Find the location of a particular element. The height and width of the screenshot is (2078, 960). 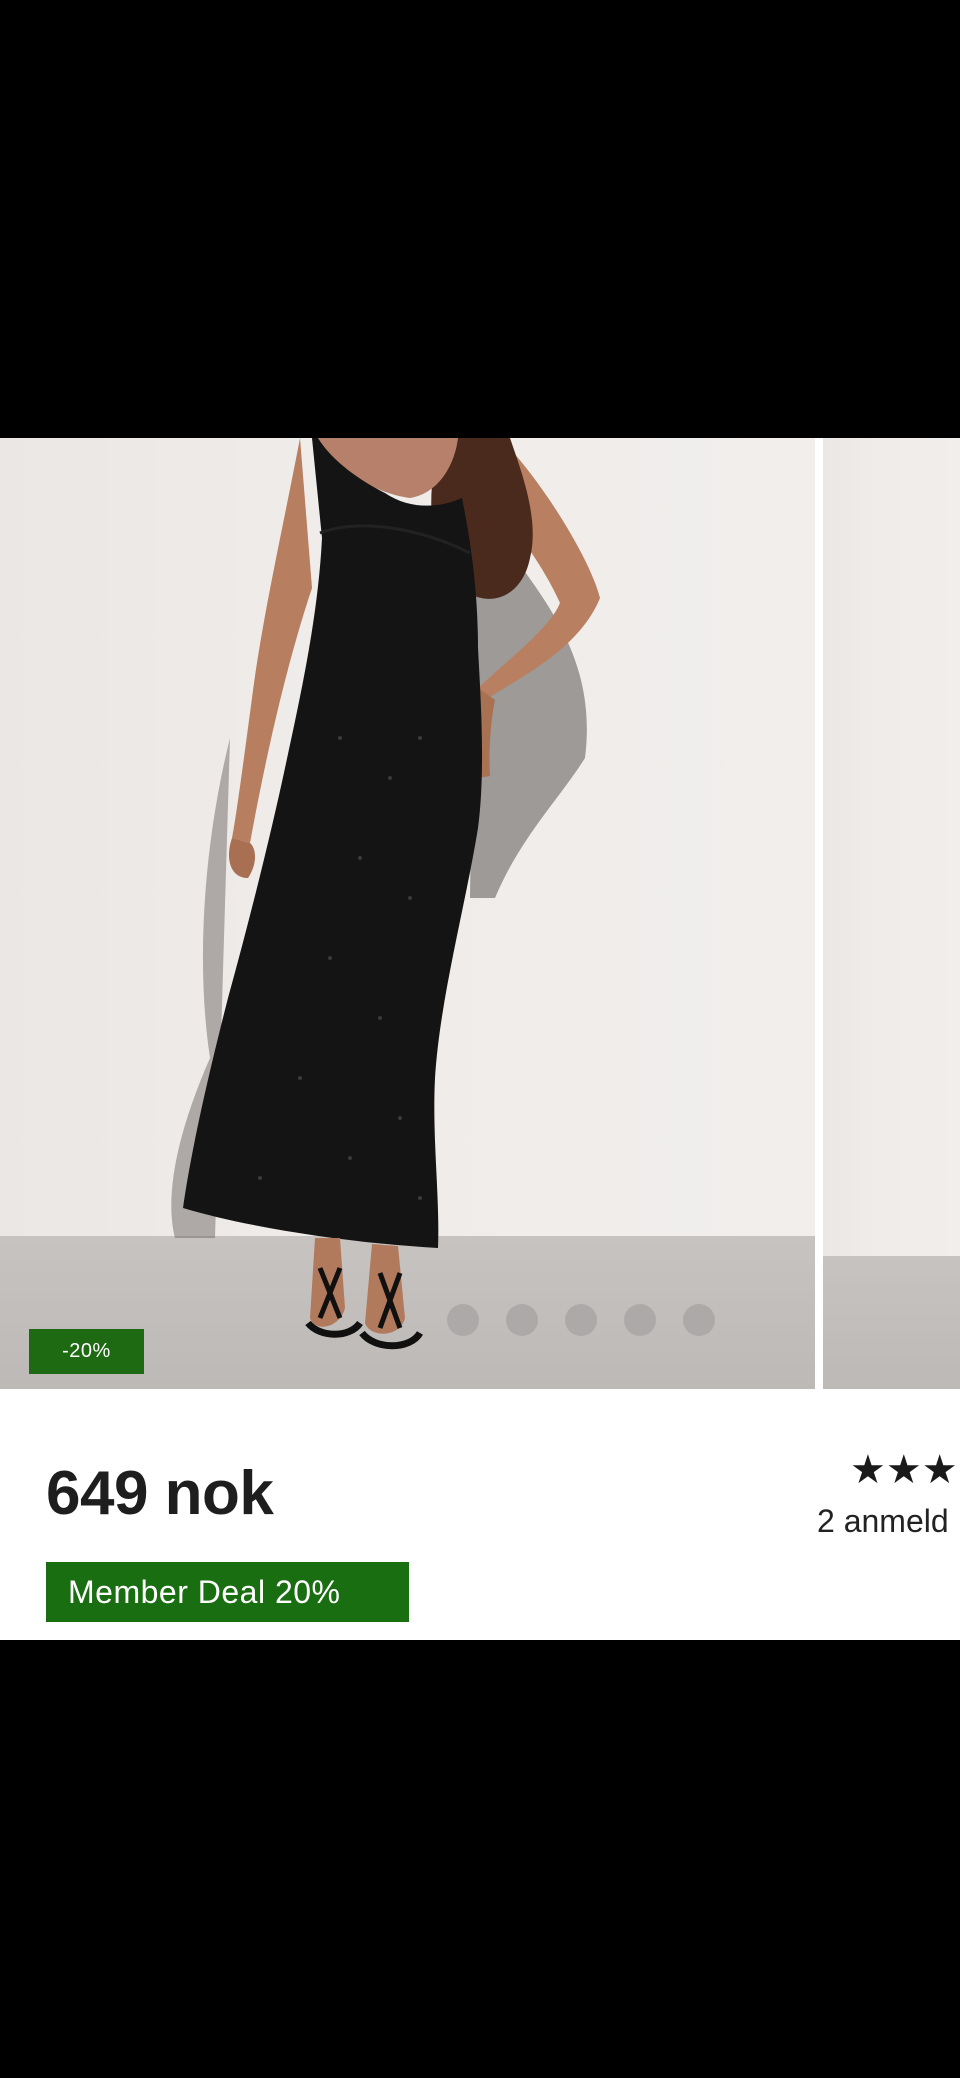

star-icon: ★★★ is located at coordinates (904, 1470).